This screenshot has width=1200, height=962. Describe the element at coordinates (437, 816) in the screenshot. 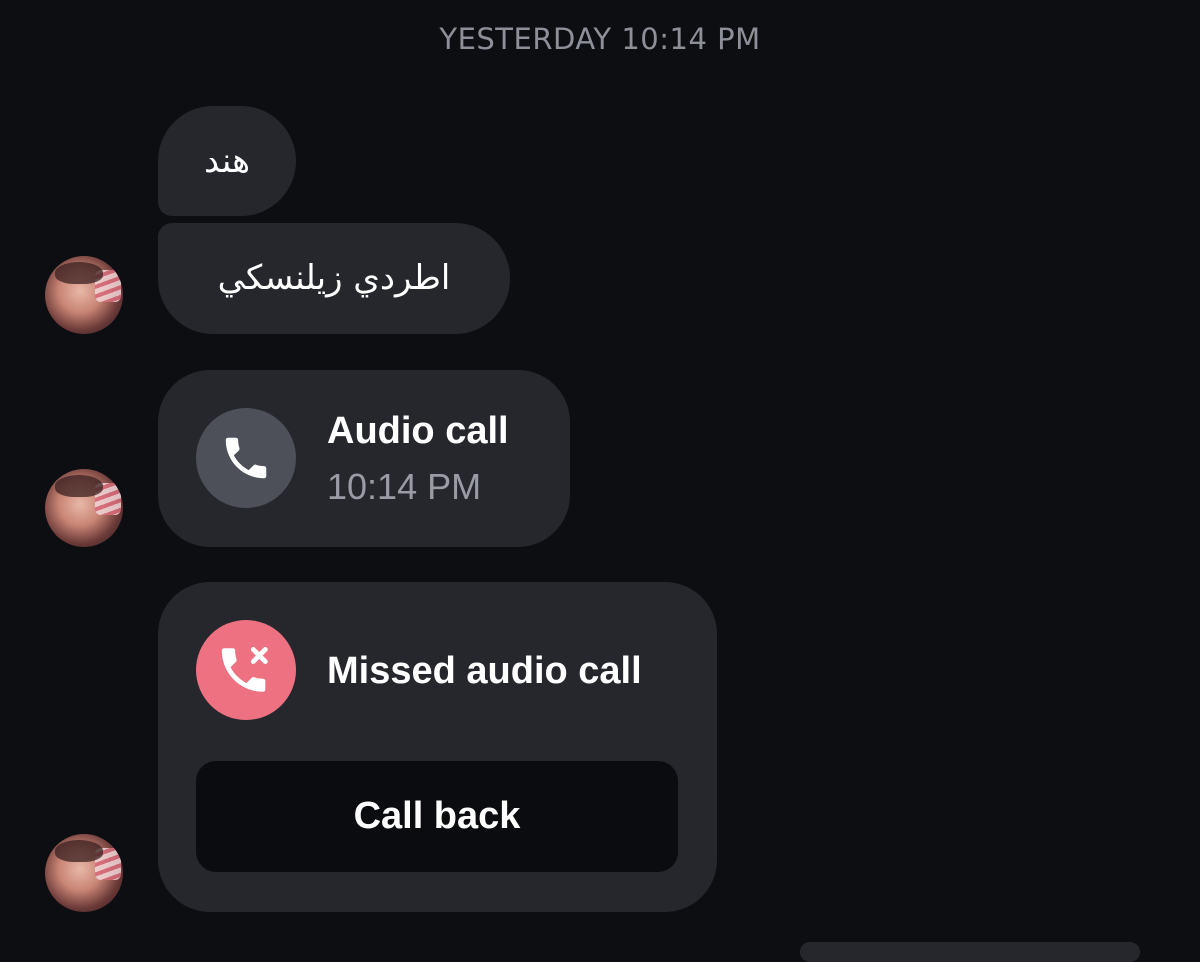

I see `call-back-button: Call back` at that location.